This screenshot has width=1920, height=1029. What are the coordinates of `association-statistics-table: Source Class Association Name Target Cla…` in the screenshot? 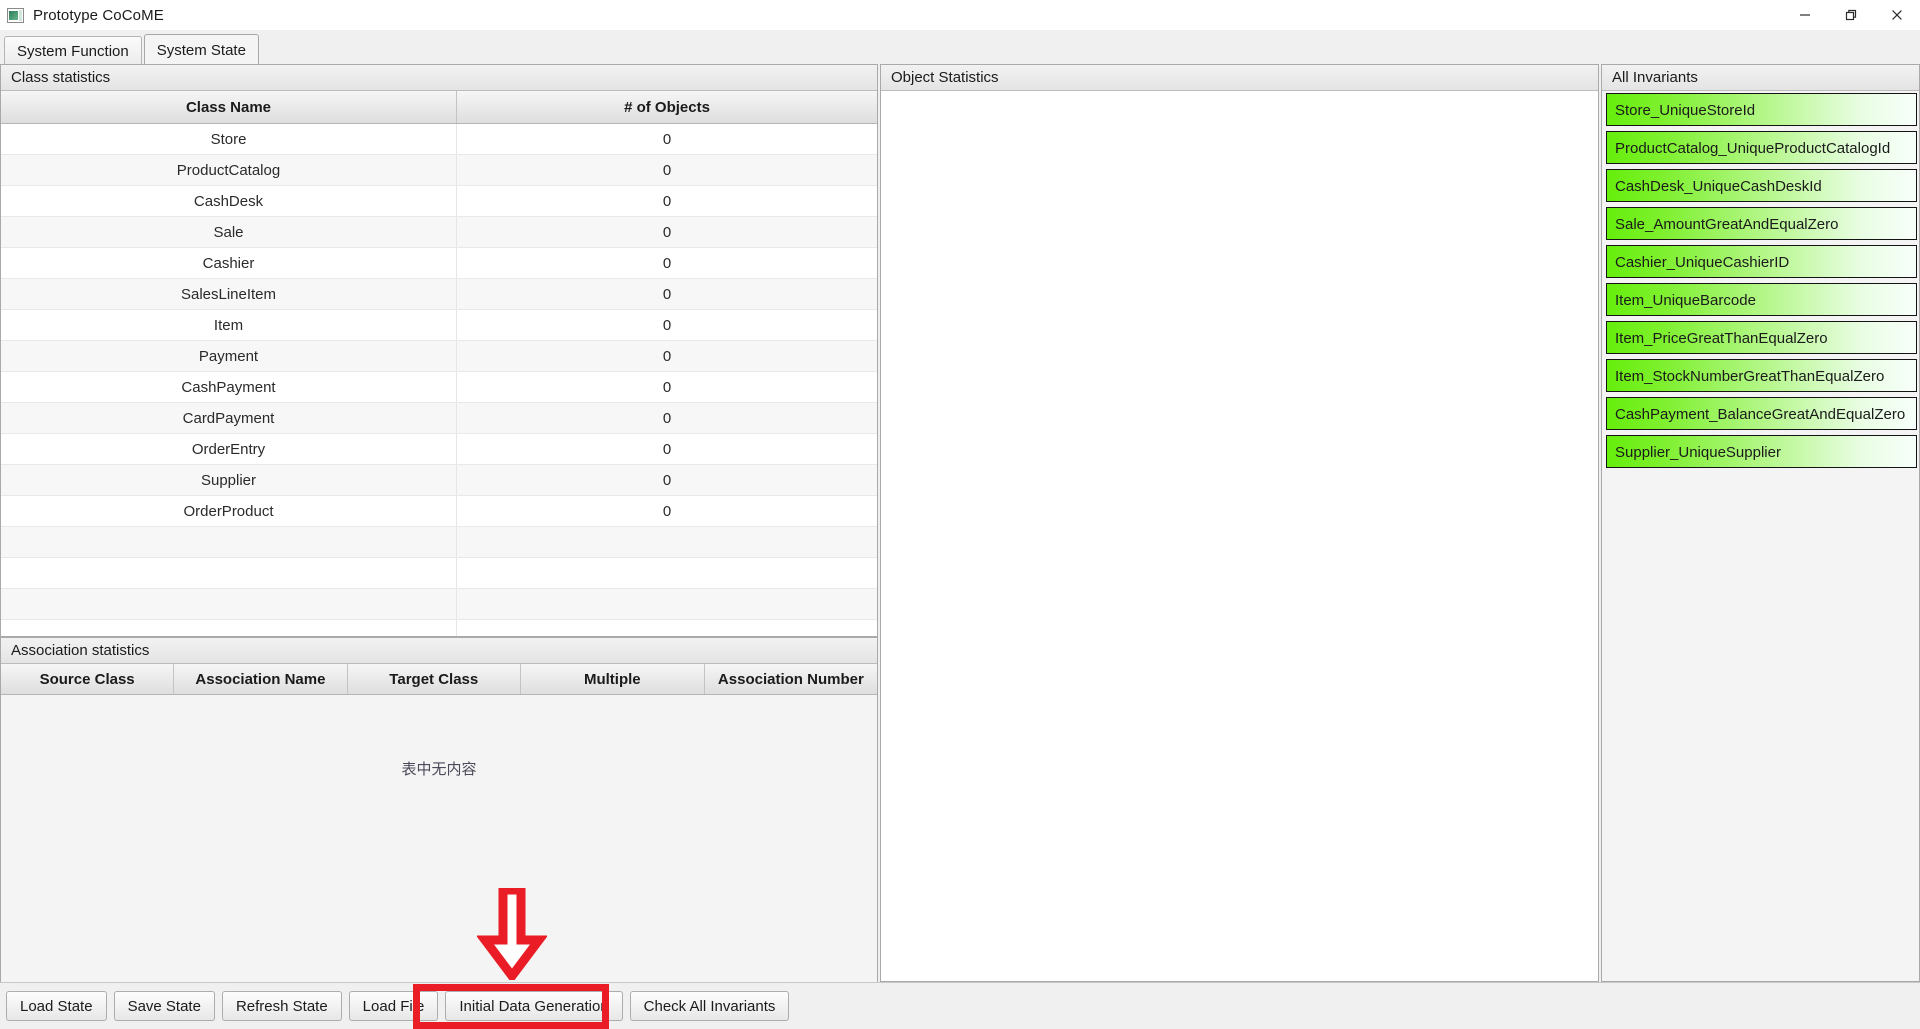 It's located at (439, 679).